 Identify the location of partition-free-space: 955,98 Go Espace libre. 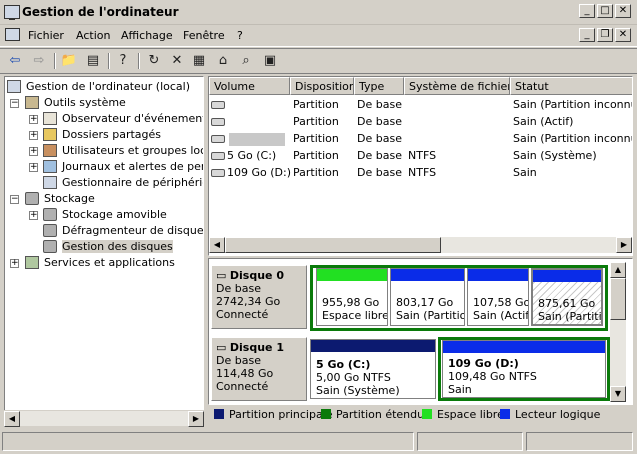
(352, 297).